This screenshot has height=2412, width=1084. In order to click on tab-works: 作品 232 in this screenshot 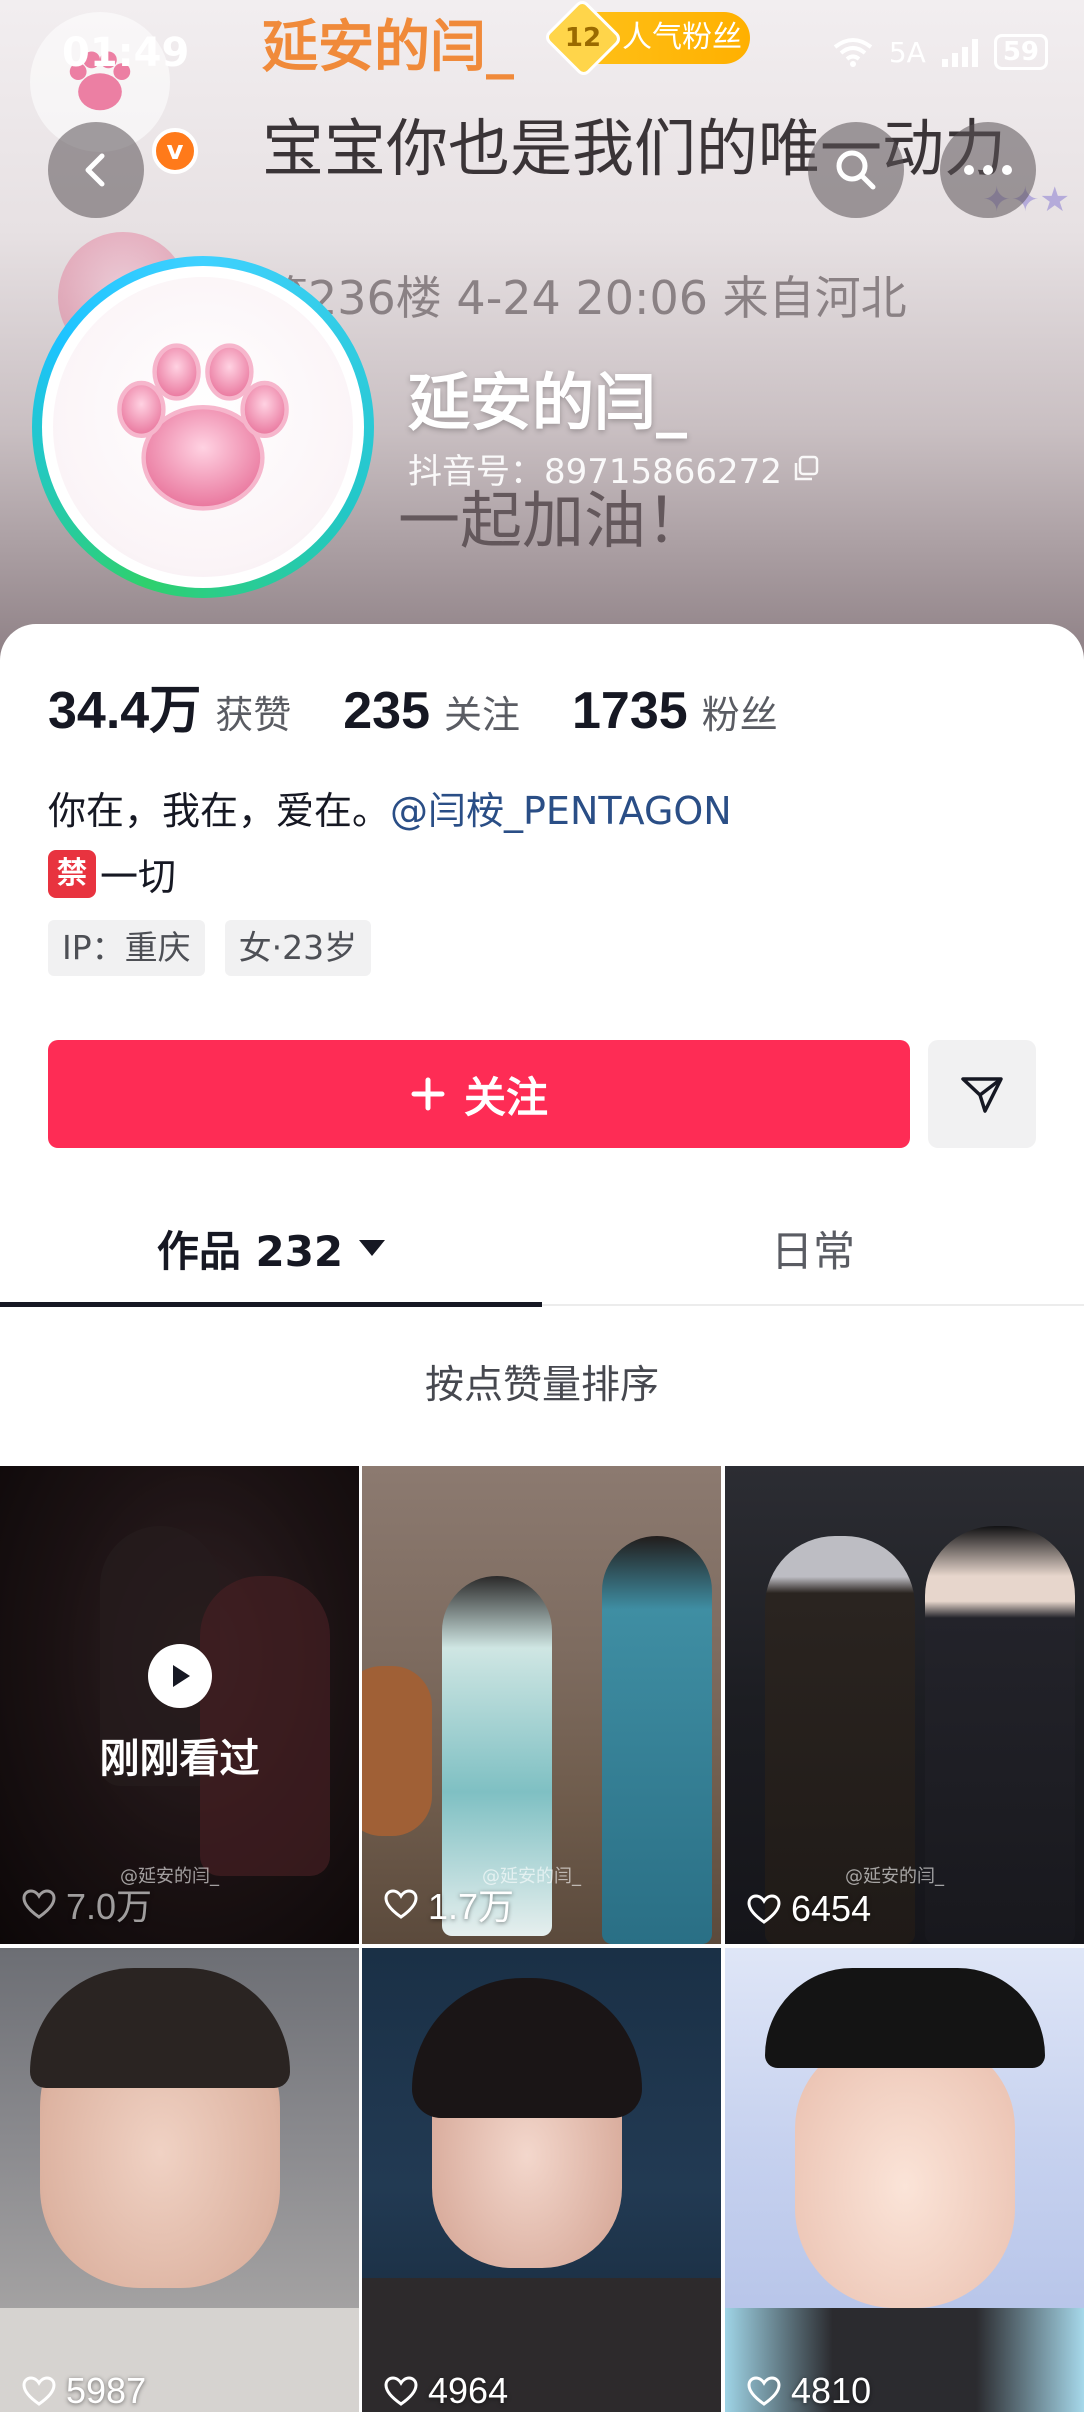, I will do `click(271, 1248)`.